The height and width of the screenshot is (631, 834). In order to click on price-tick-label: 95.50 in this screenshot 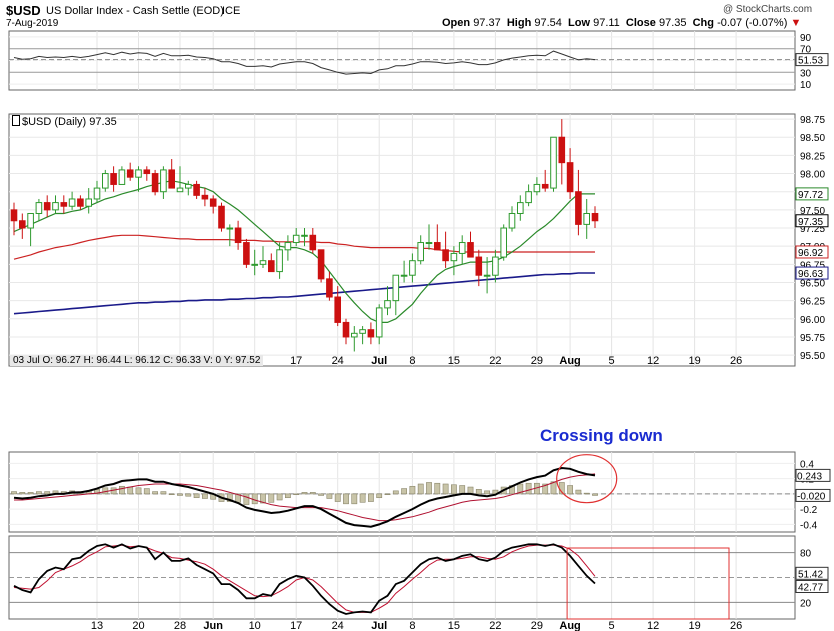, I will do `click(812, 356)`.